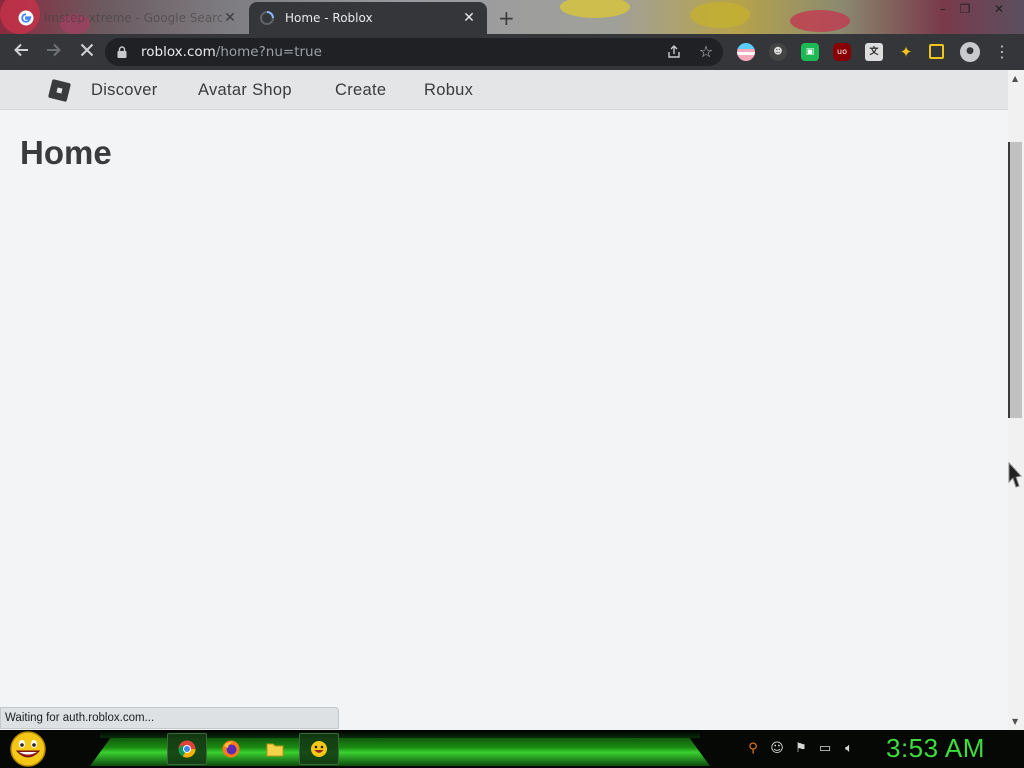  Describe the element at coordinates (1015, 475) in the screenshot. I see `mouse-cursor-icon` at that location.